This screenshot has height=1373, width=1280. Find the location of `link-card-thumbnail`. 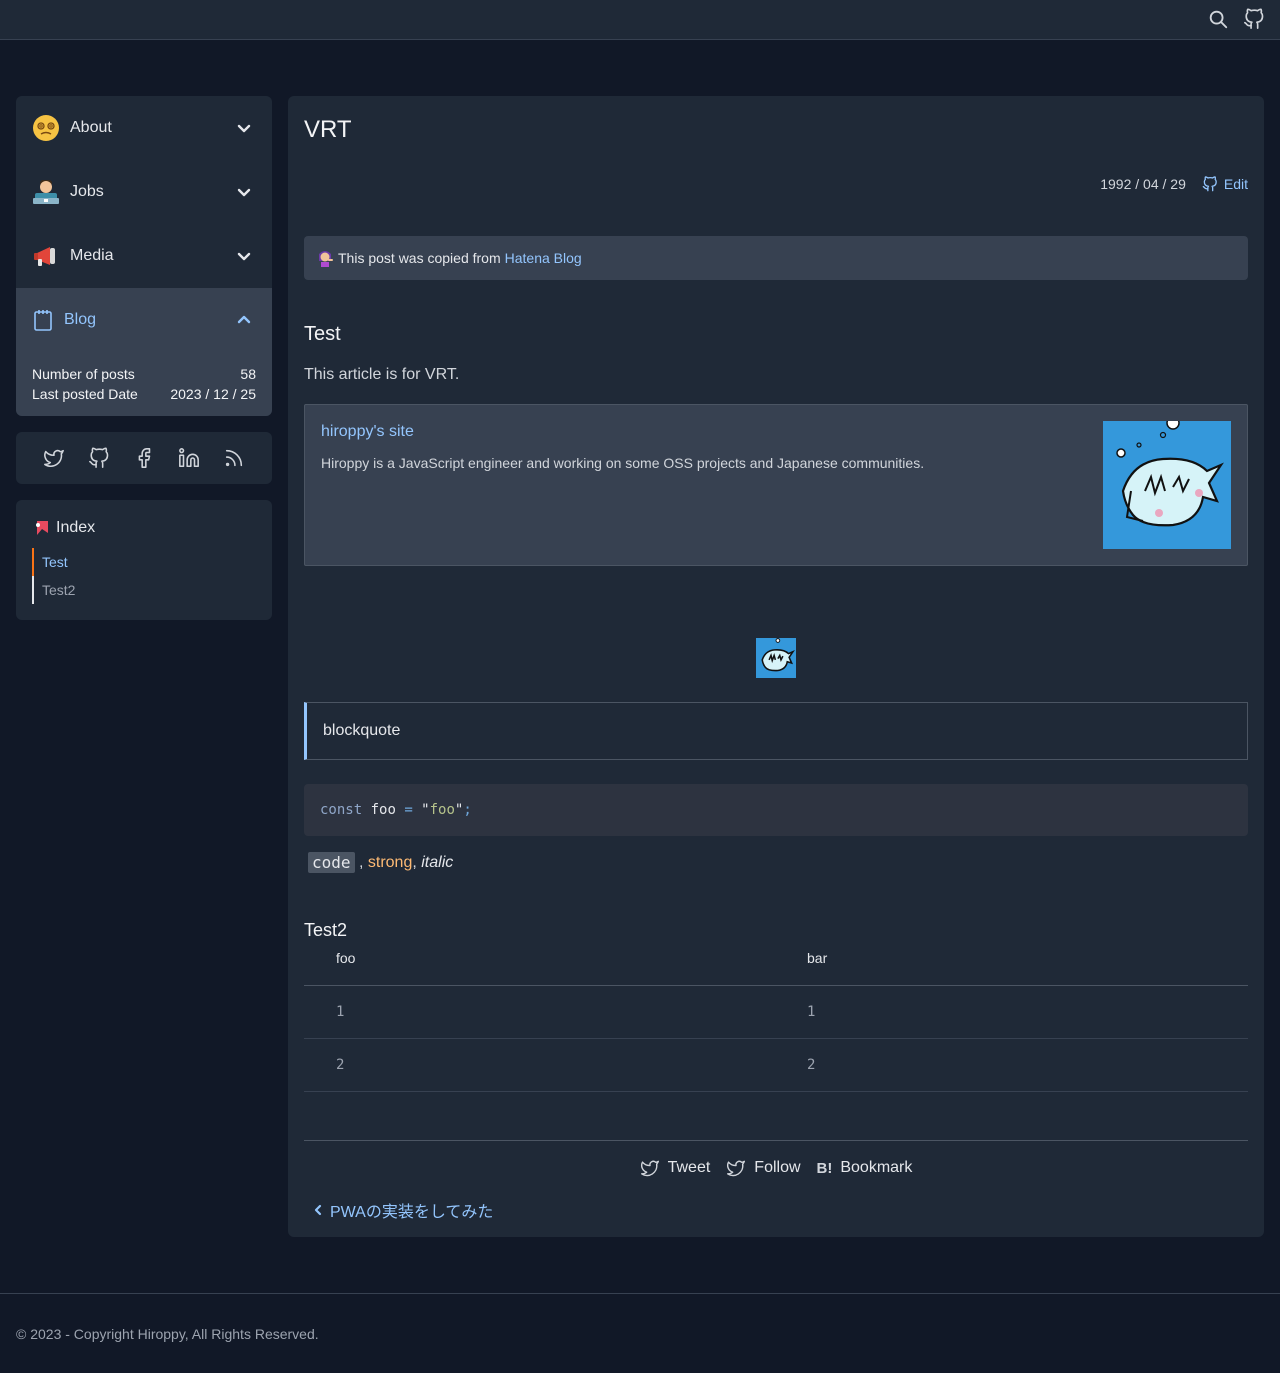

link-card-thumbnail is located at coordinates (1167, 482).